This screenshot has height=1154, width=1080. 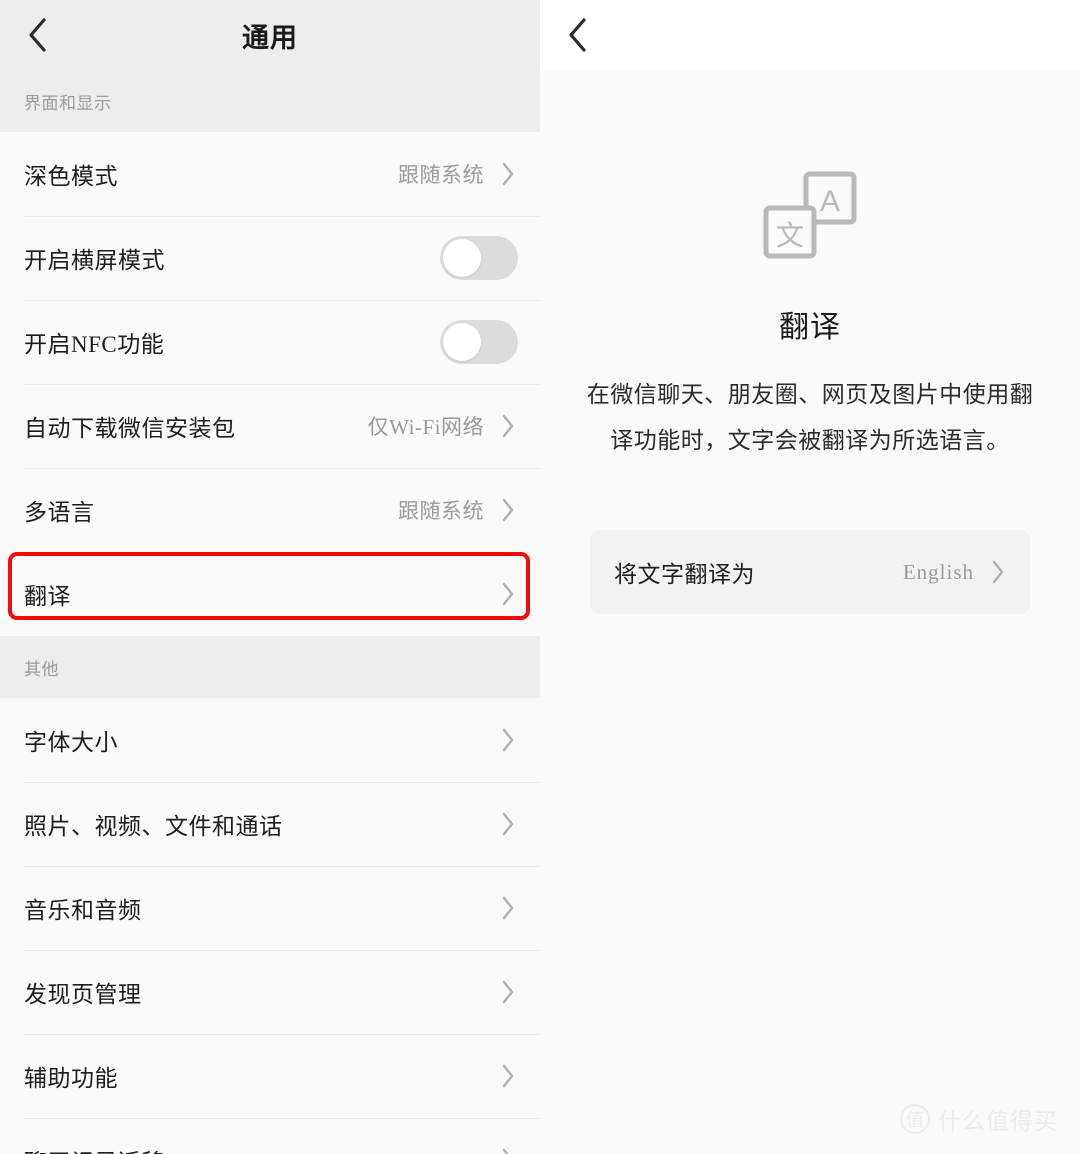 I want to click on row-auto-download-installer: 自动下载微信安装包 仅Wi-Fi网络, so click(x=270, y=426).